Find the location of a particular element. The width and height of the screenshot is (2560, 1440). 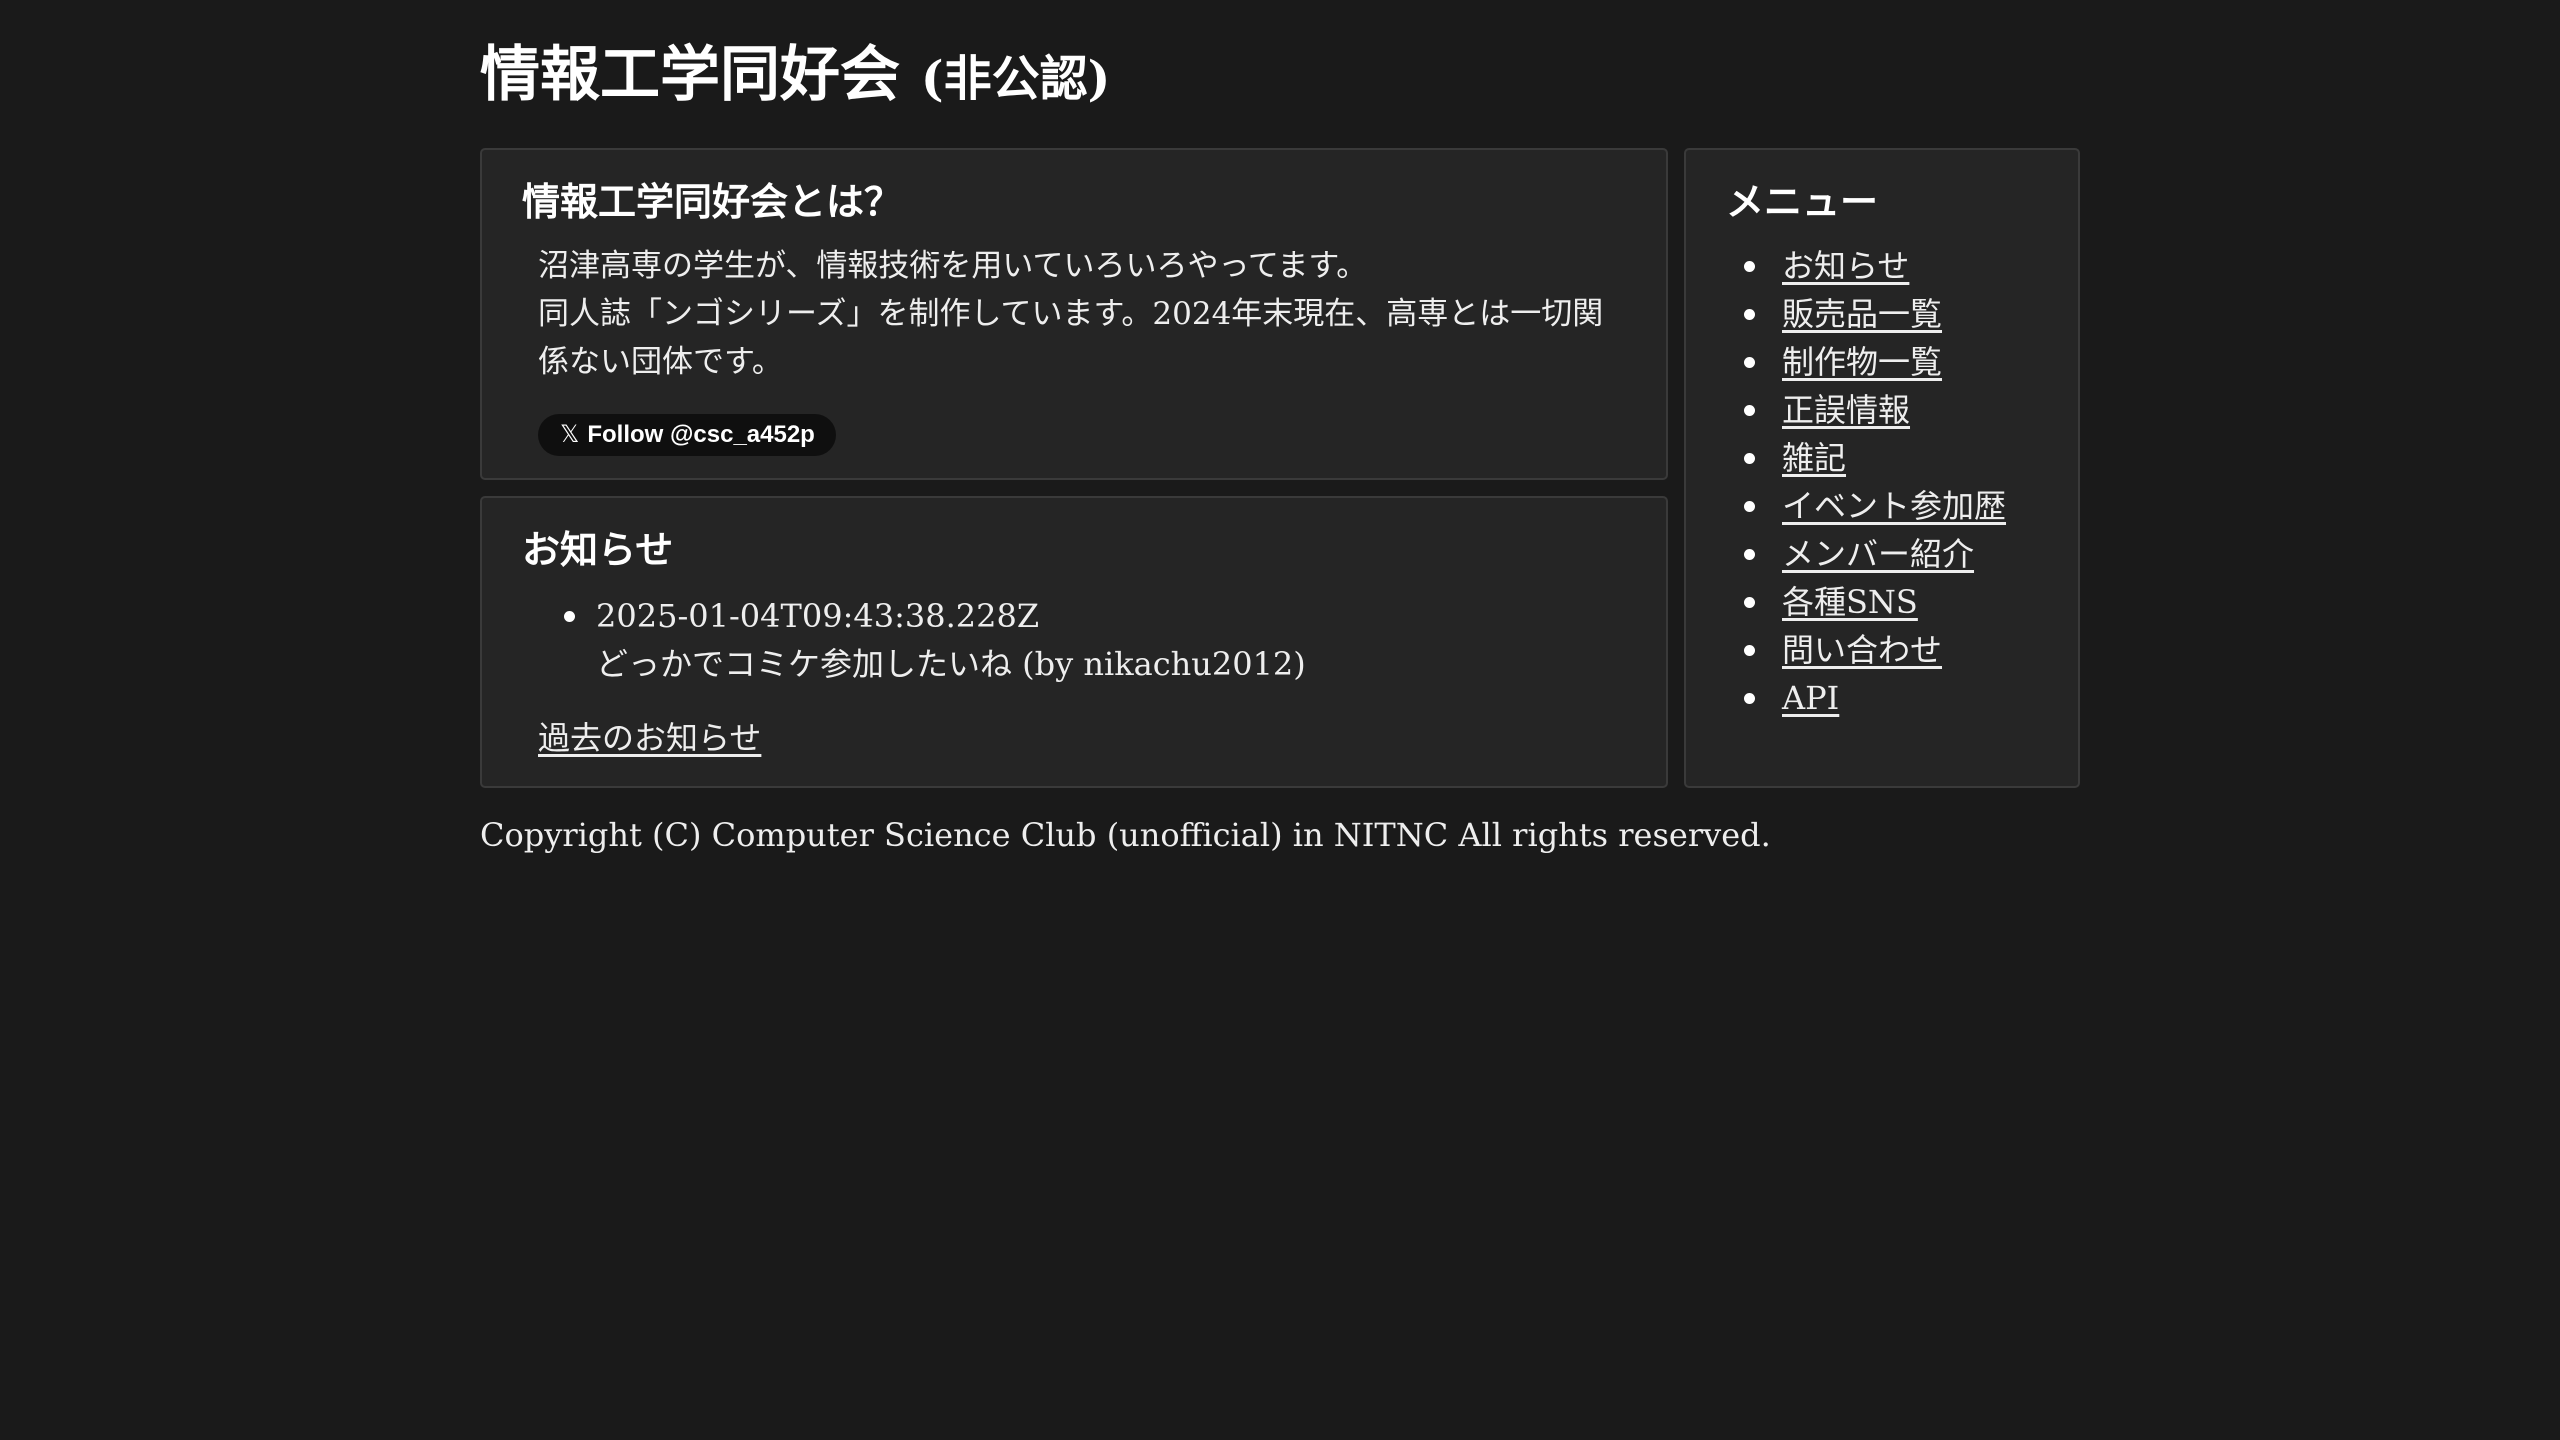

menu-item-sns: 各種SNS is located at coordinates (1866, 602).